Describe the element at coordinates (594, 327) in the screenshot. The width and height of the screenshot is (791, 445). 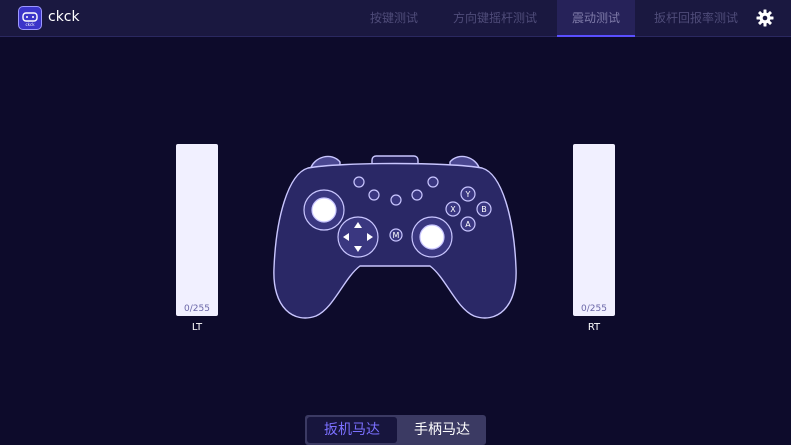
I see `rt-label: RT` at that location.